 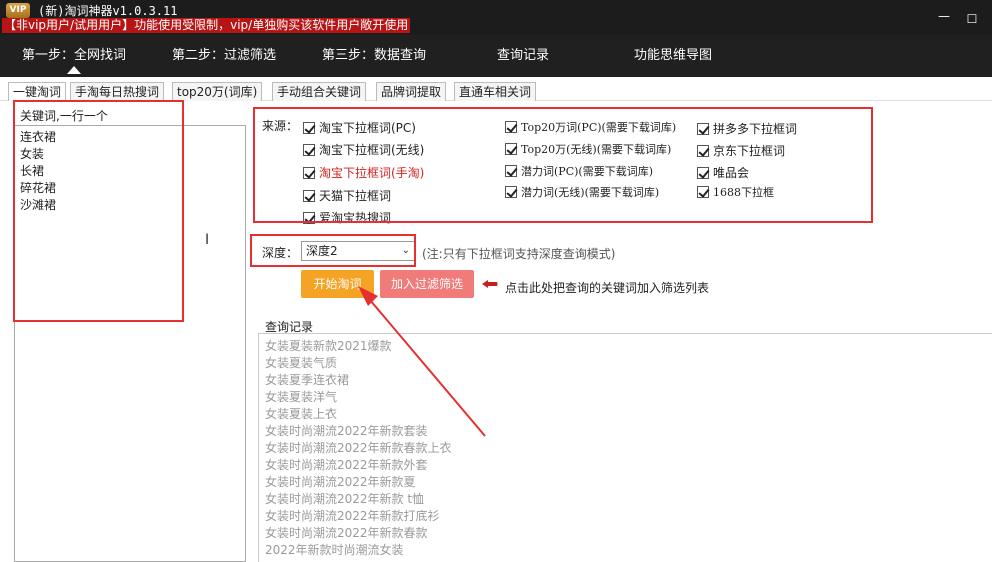 What do you see at coordinates (625, 346) in the screenshot?
I see `history-item: 女装夏装新款2021爆款` at bounding box center [625, 346].